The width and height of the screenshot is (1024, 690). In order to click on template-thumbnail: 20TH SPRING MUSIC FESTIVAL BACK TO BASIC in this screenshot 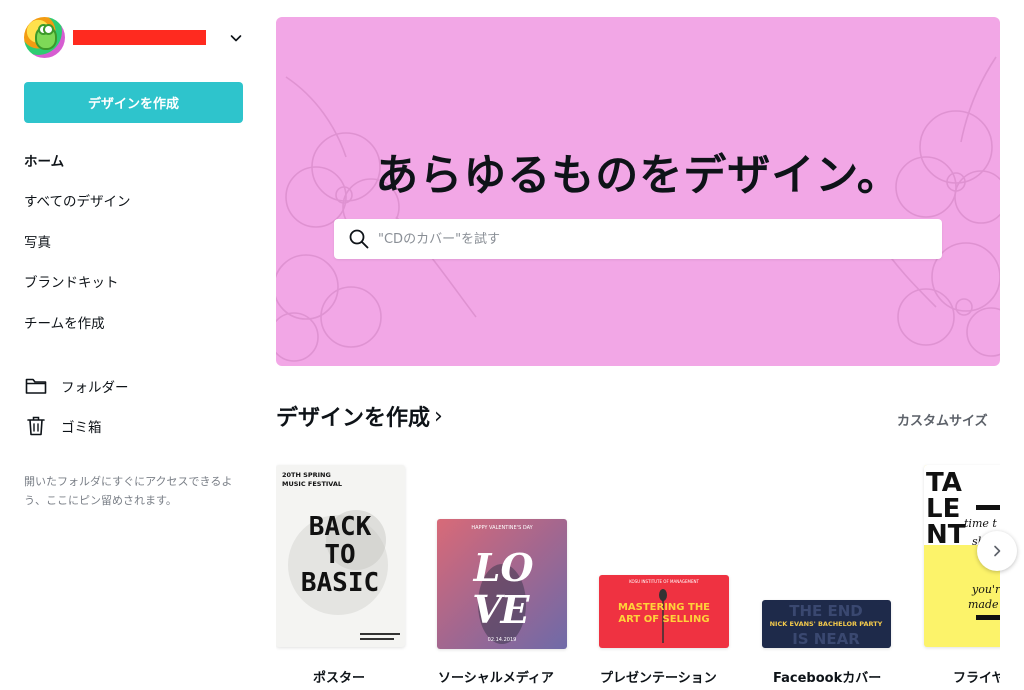, I will do `click(340, 556)`.